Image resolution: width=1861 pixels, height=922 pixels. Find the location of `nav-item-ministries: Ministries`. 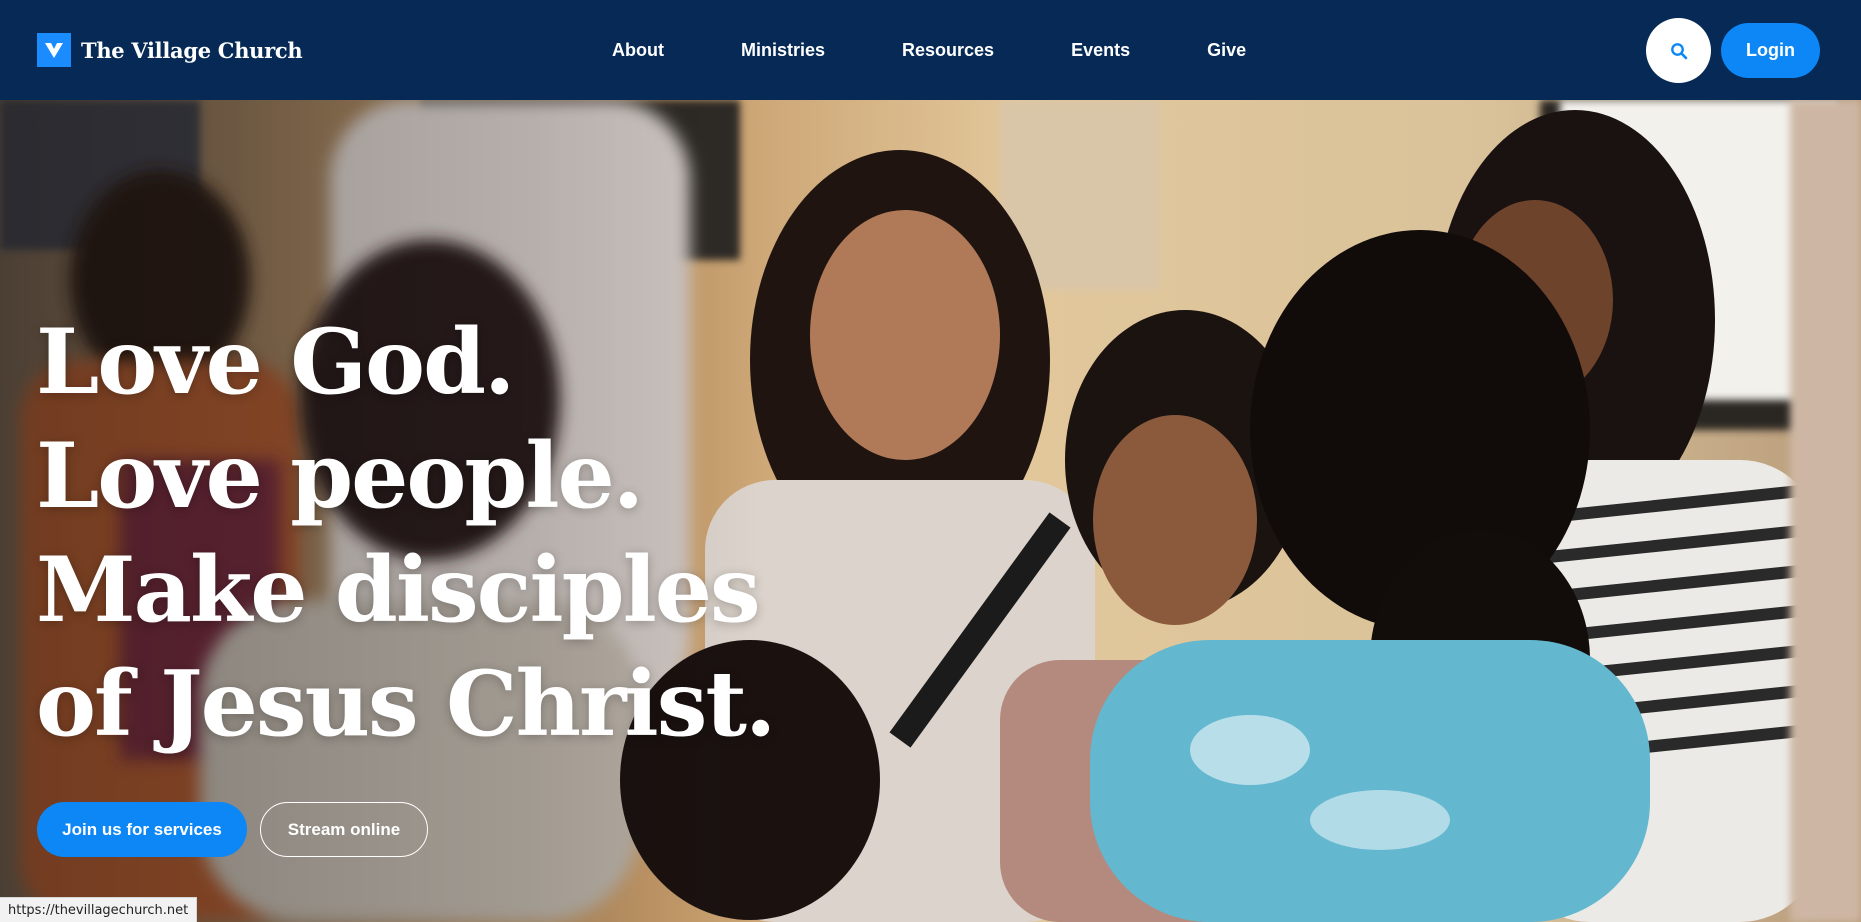

nav-item-ministries: Ministries is located at coordinates (783, 50).